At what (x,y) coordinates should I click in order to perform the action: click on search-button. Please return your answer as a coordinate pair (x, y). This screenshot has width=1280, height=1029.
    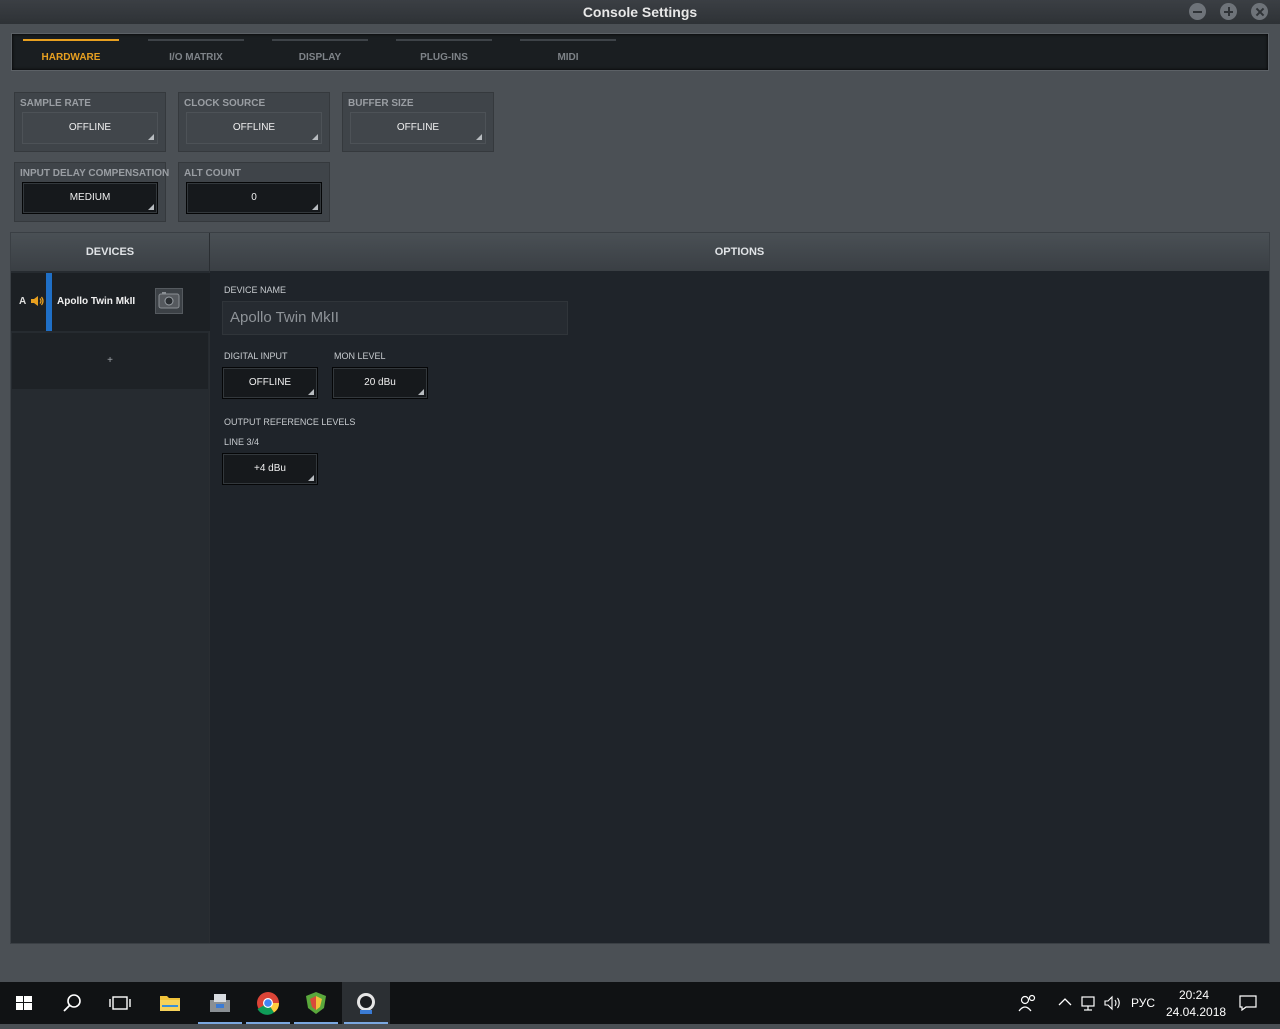
    Looking at the image, I should click on (72, 1003).